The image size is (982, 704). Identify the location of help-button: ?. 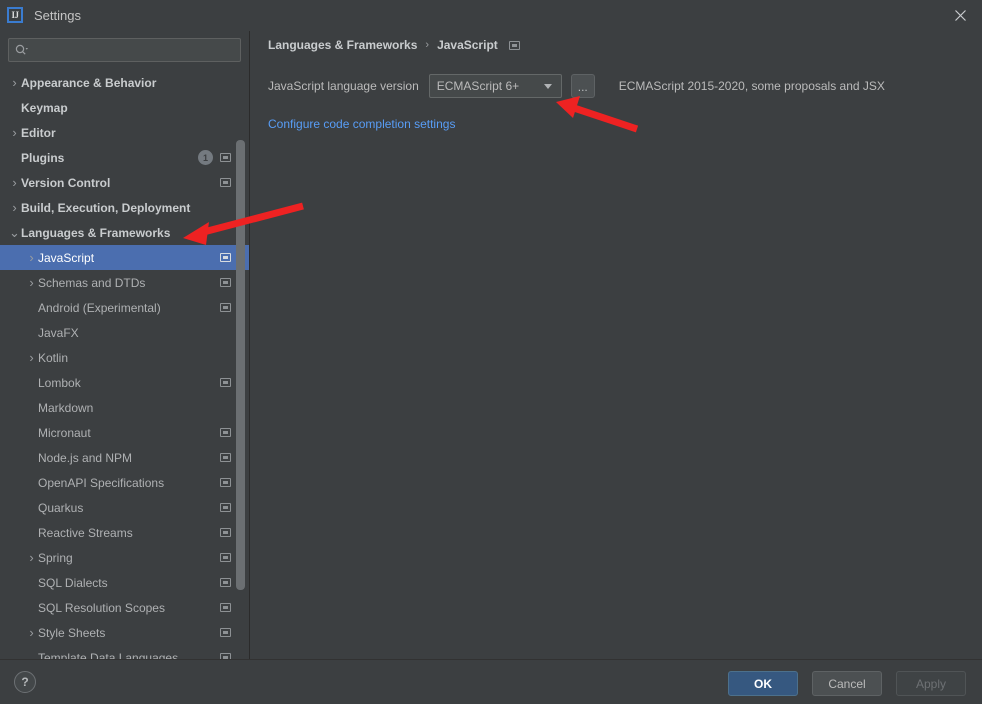
(25, 682).